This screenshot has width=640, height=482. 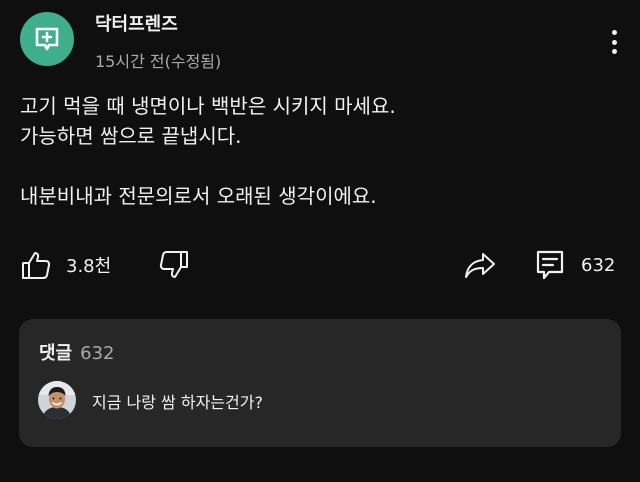 What do you see at coordinates (131, 136) in the screenshot?
I see `post-body-line: 가능하면 쌈으로 끝냅시다.` at bounding box center [131, 136].